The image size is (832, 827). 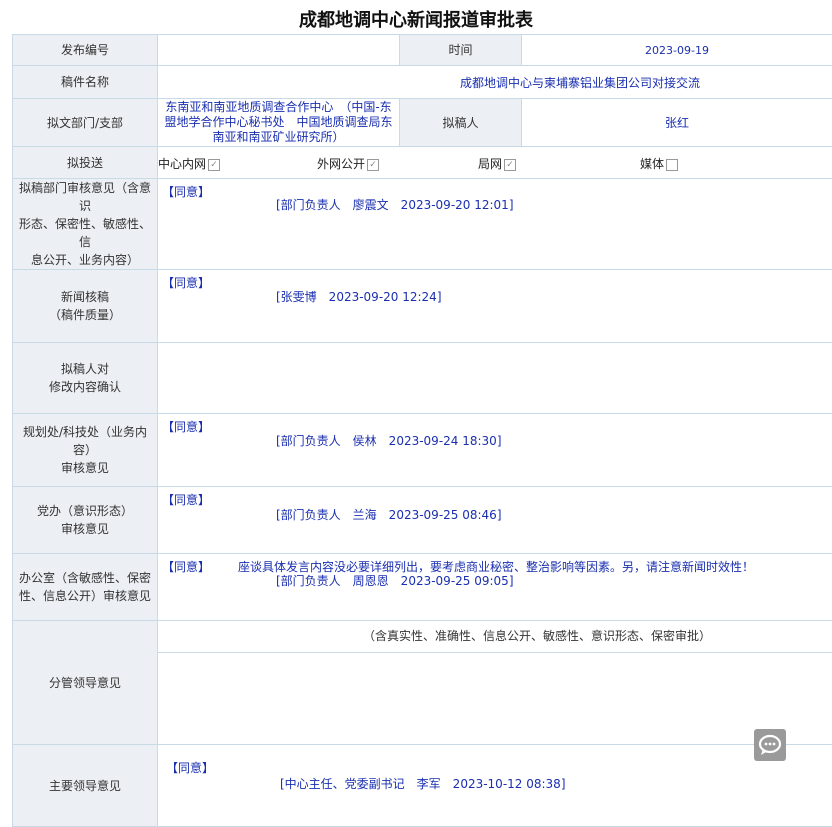 What do you see at coordinates (495, 683) in the screenshot?
I see `opinion-branch-leader: （含真实性、准确性、信息公开、敏感性、意识形态、保密审批）` at bounding box center [495, 683].